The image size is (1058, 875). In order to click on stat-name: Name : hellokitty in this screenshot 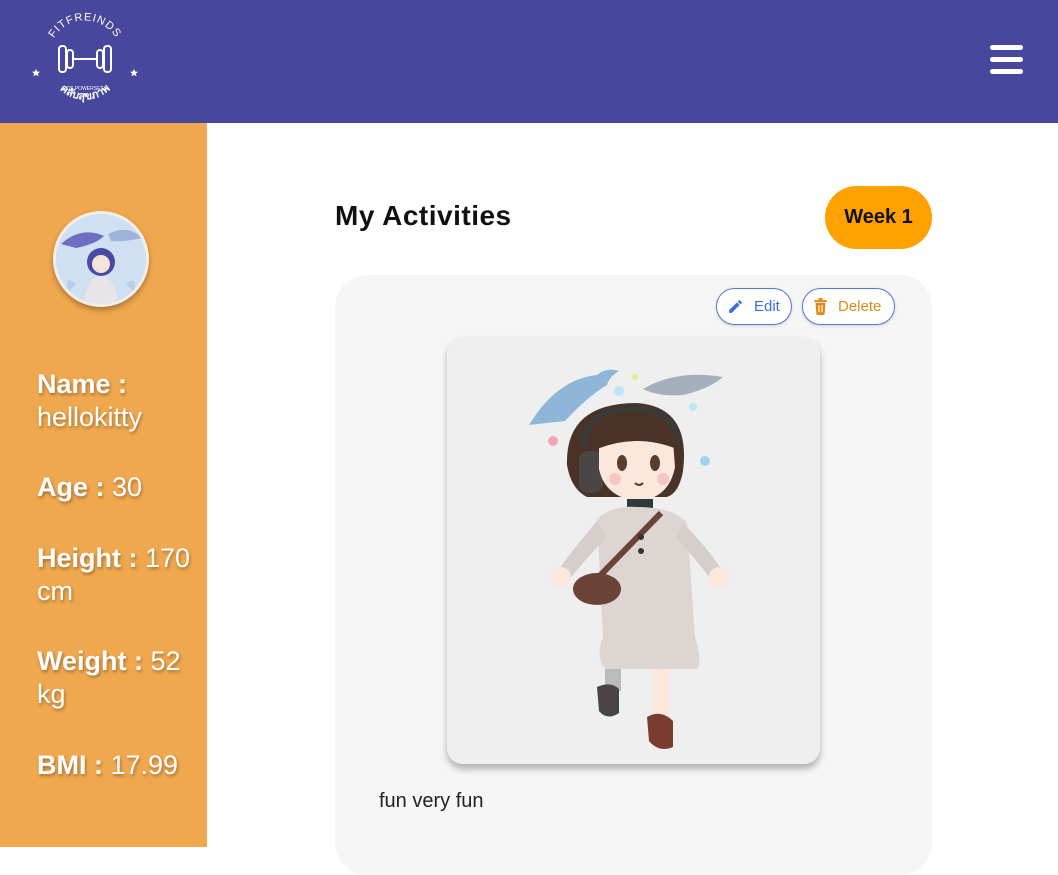, I will do `click(117, 401)`.